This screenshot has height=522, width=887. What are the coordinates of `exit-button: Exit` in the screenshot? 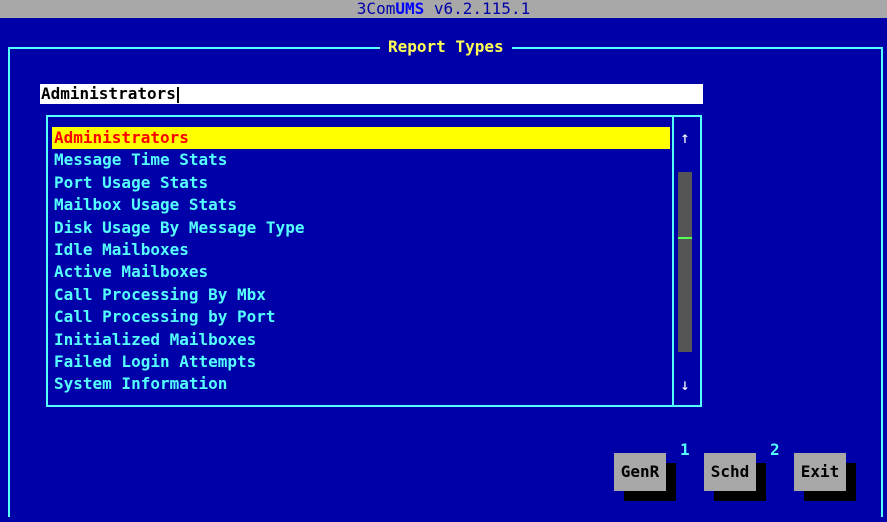 It's located at (820, 472).